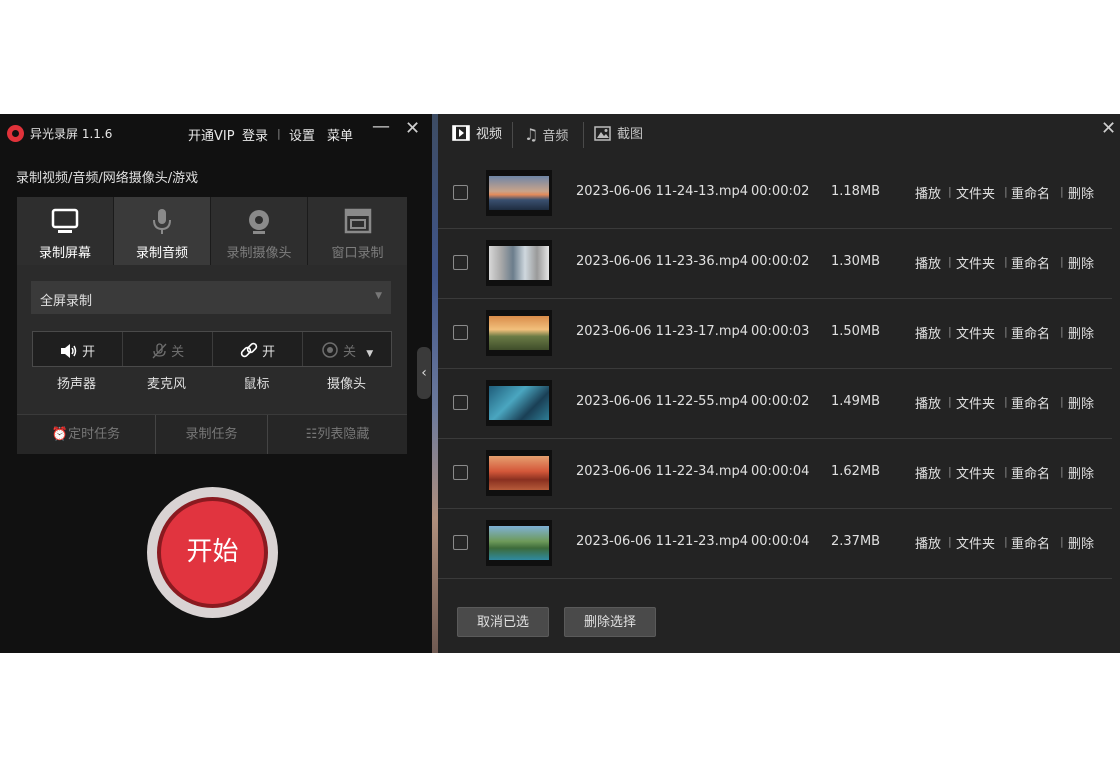 This screenshot has height=760, width=1120. I want to click on speaker-label: 扬声器, so click(76, 384).